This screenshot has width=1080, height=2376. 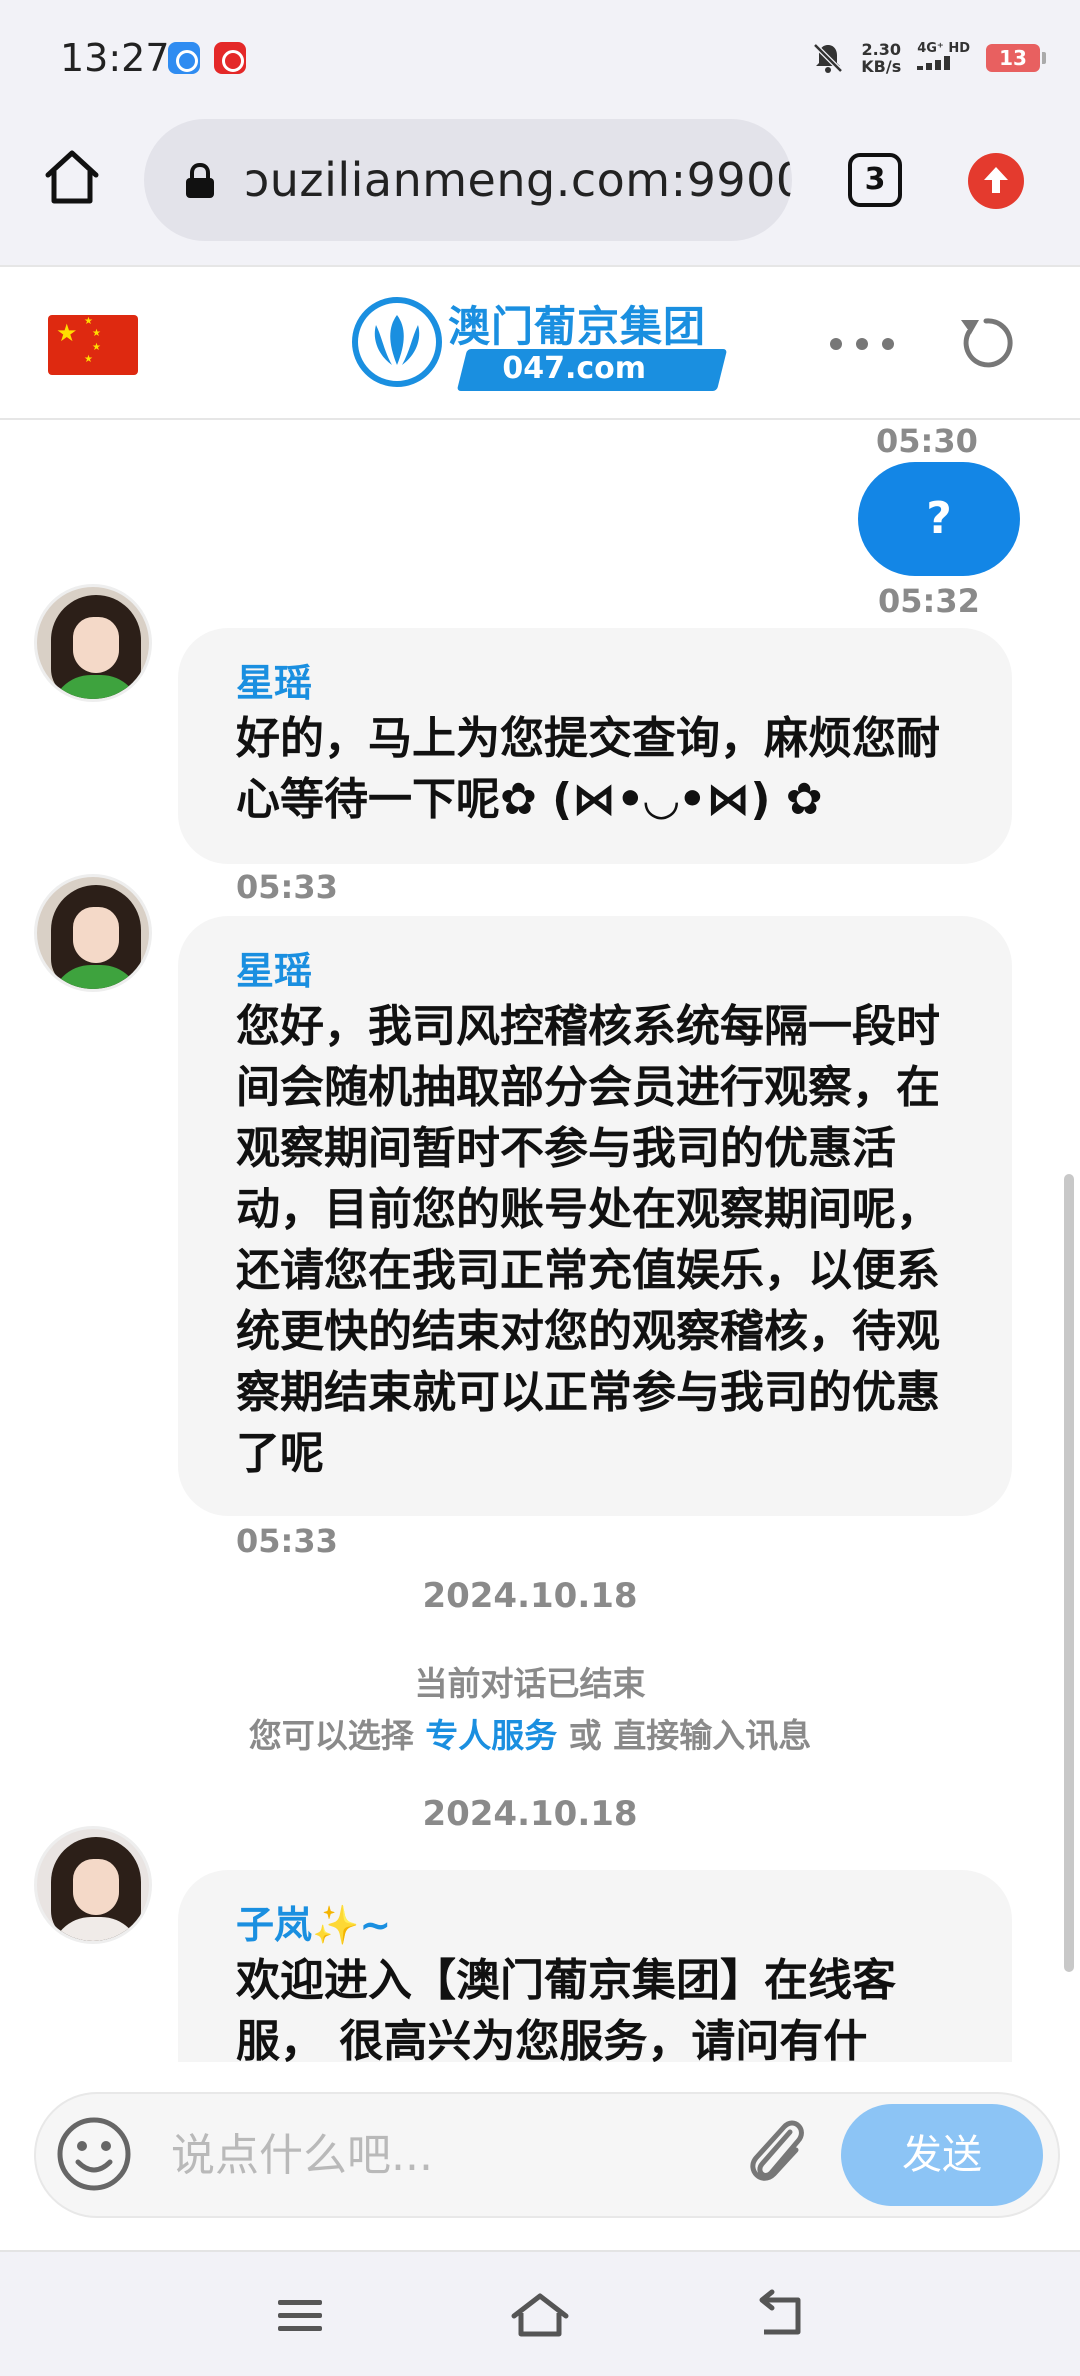 What do you see at coordinates (93, 345) in the screenshot?
I see `china-flag-icon: ★ ★ ★ ★ ★` at bounding box center [93, 345].